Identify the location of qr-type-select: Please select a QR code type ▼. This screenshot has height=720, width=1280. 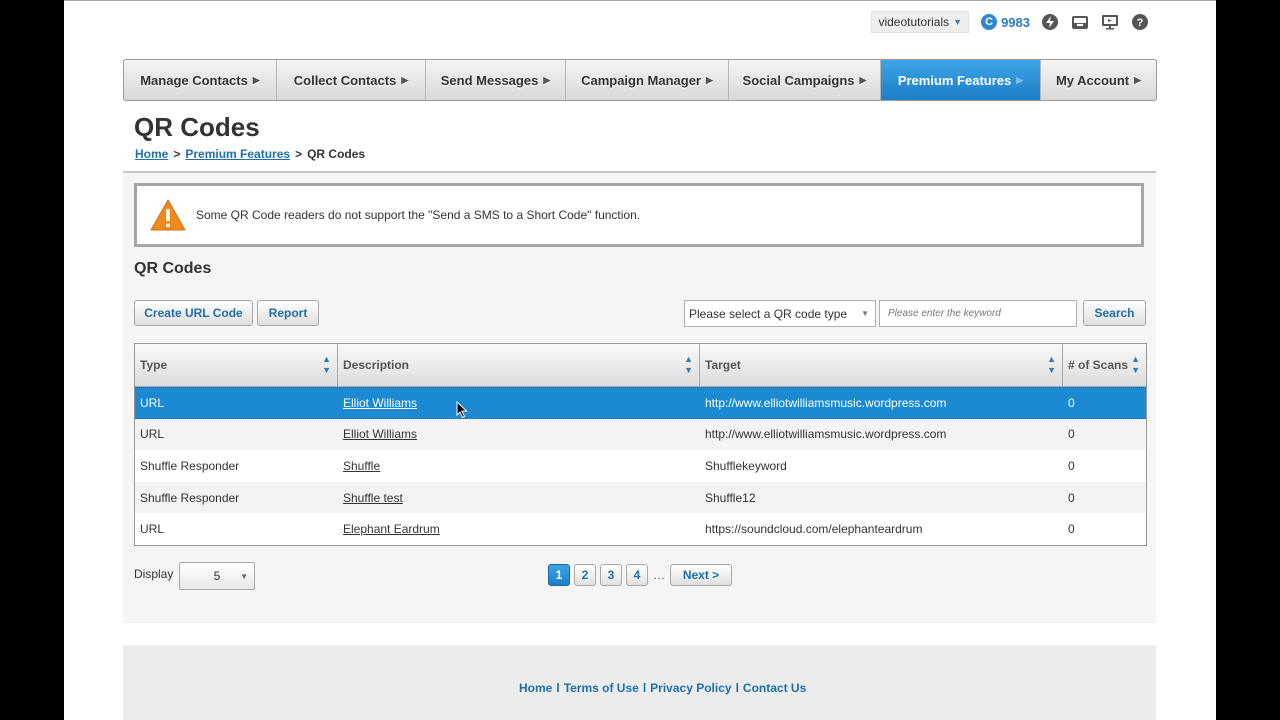
(780, 313).